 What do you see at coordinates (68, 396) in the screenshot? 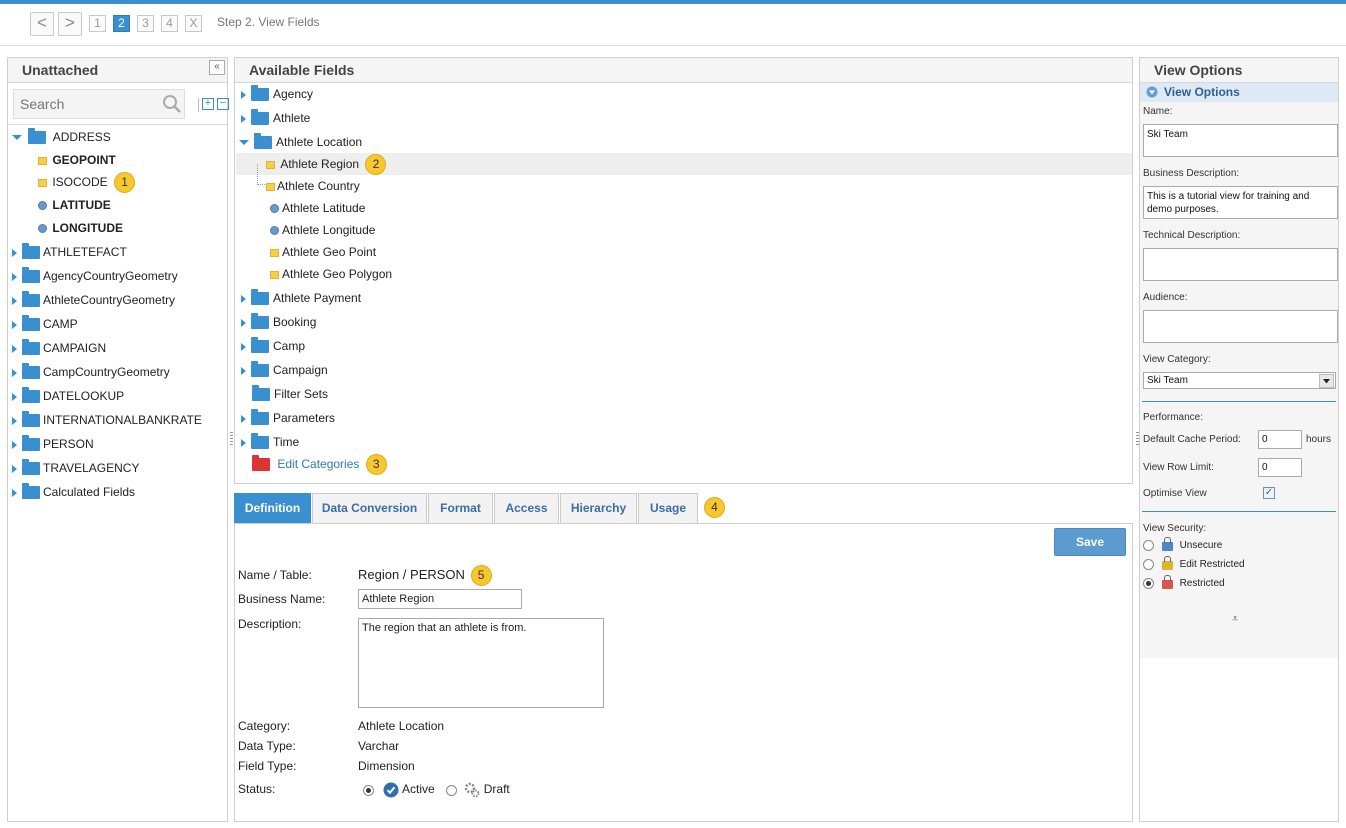
I see `tree-folder: DATELOOKUP` at bounding box center [68, 396].